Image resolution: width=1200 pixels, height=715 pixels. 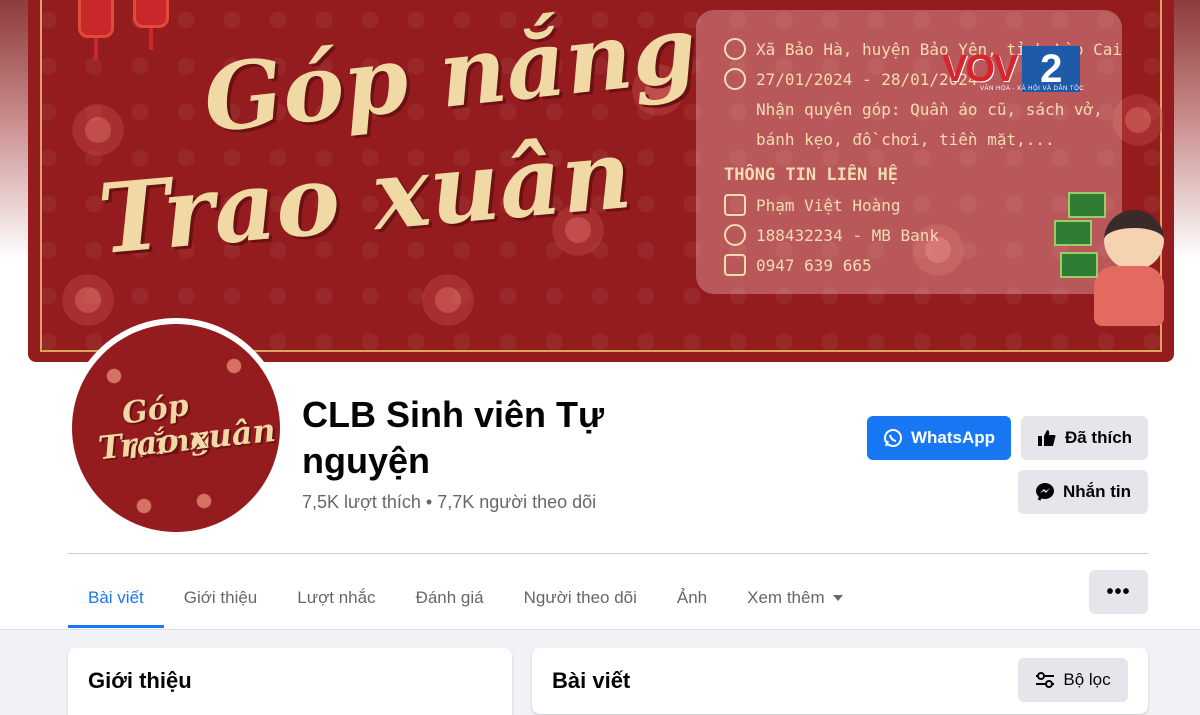 What do you see at coordinates (449, 502) in the screenshot?
I see `page-stats: 7,5K lượt thích • 7,7K người theo dõi` at bounding box center [449, 502].